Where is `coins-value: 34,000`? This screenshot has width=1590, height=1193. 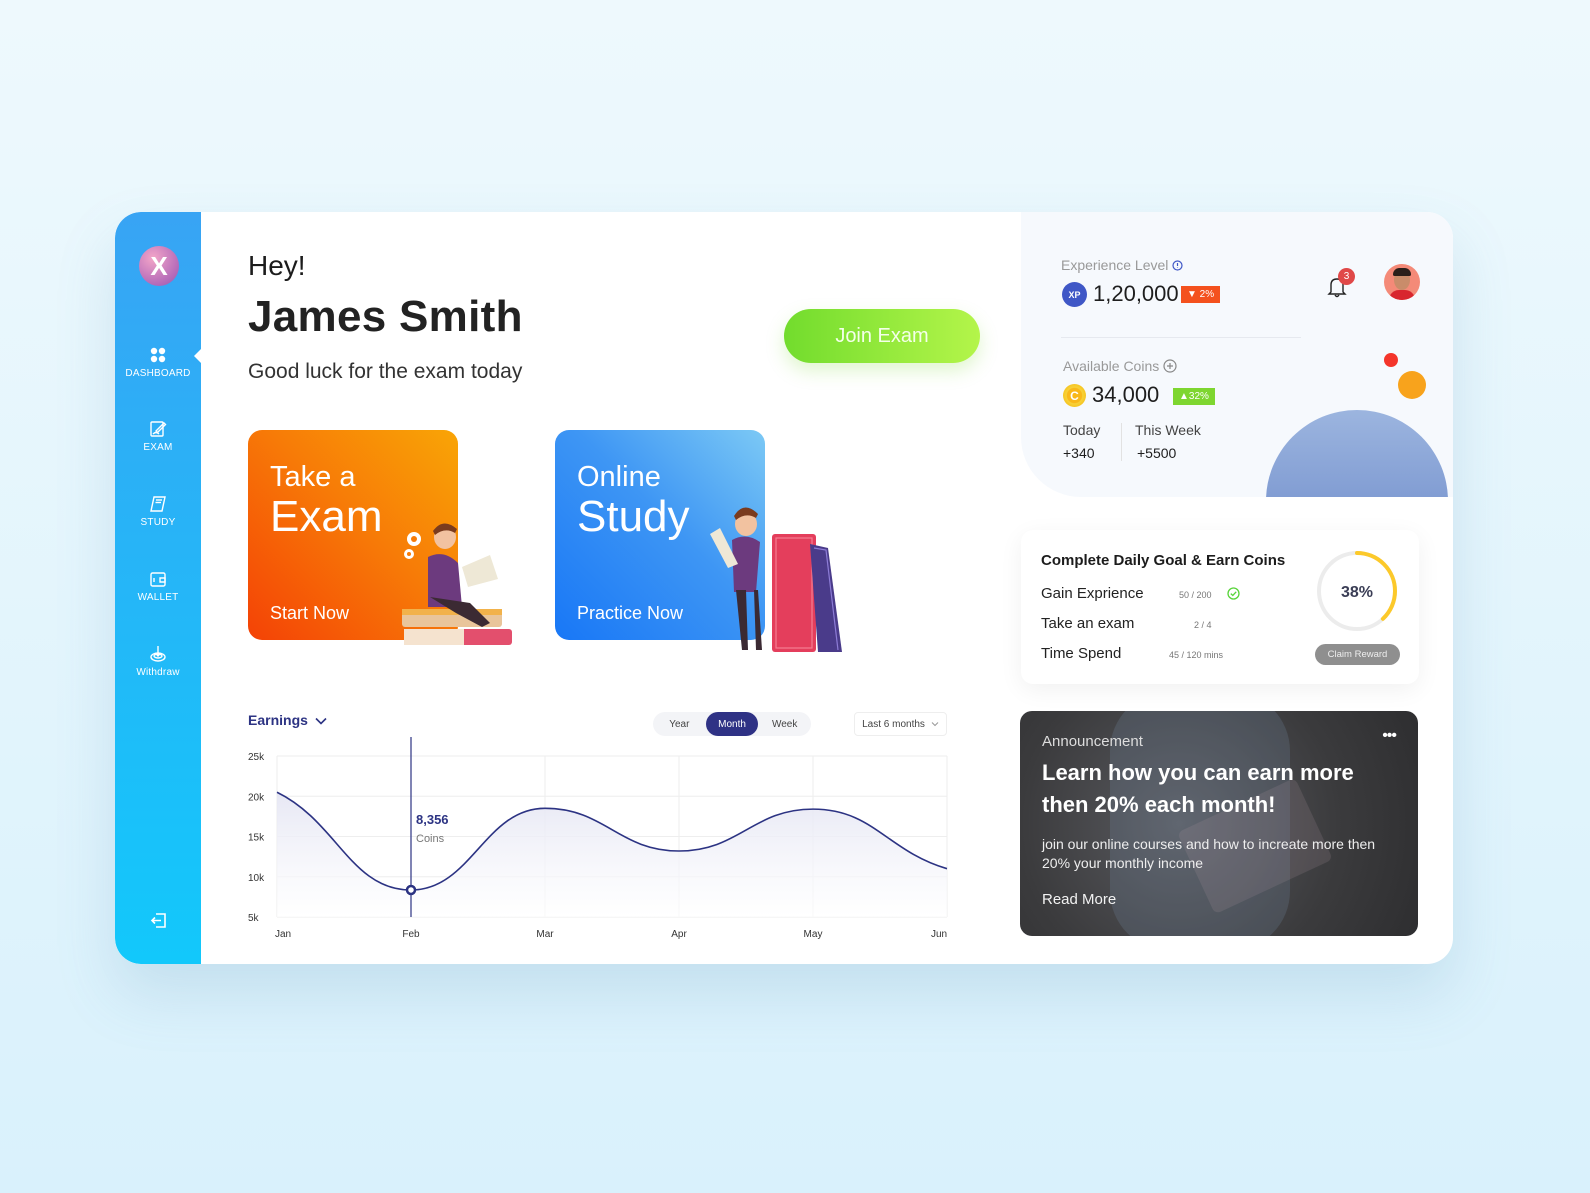
coins-value: 34,000 is located at coordinates (1126, 394).